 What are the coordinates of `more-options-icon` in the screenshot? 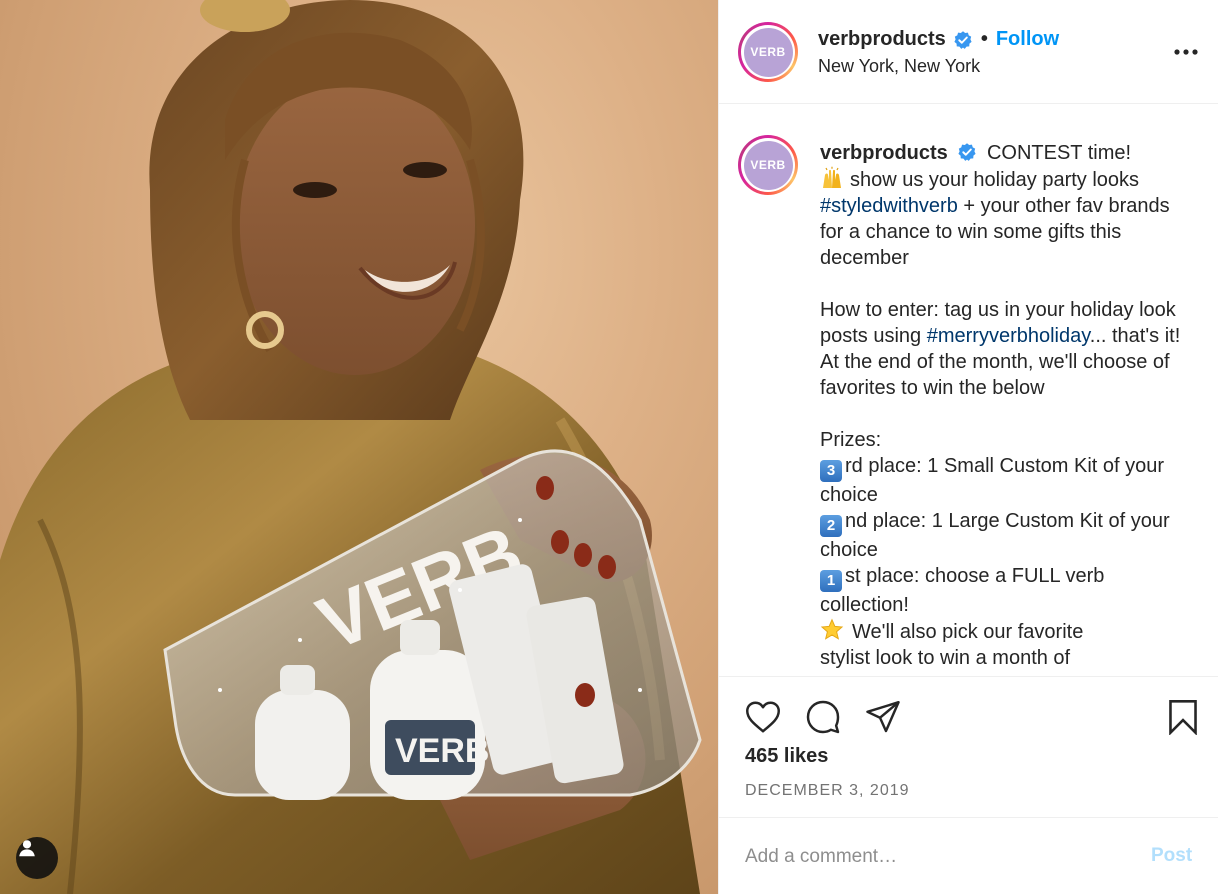 It's located at (1186, 52).